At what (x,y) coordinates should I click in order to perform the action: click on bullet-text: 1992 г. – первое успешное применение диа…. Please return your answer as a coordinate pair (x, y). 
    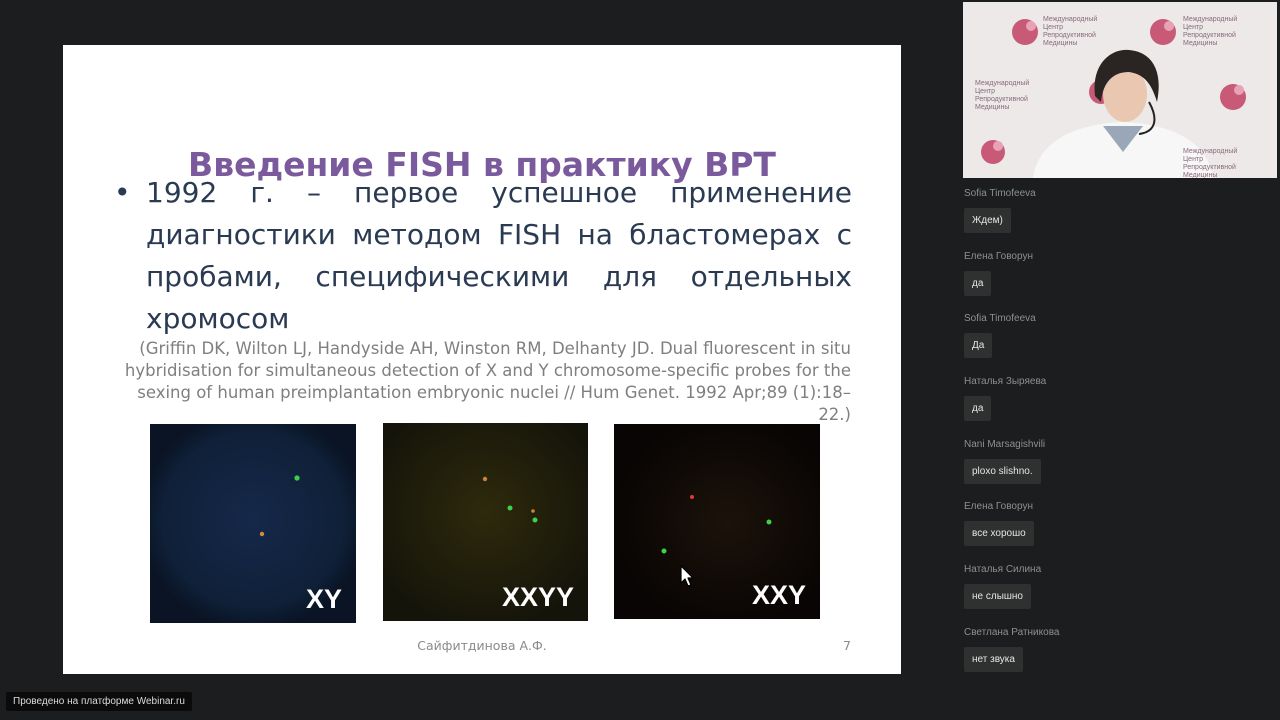
    Looking at the image, I should click on (499, 255).